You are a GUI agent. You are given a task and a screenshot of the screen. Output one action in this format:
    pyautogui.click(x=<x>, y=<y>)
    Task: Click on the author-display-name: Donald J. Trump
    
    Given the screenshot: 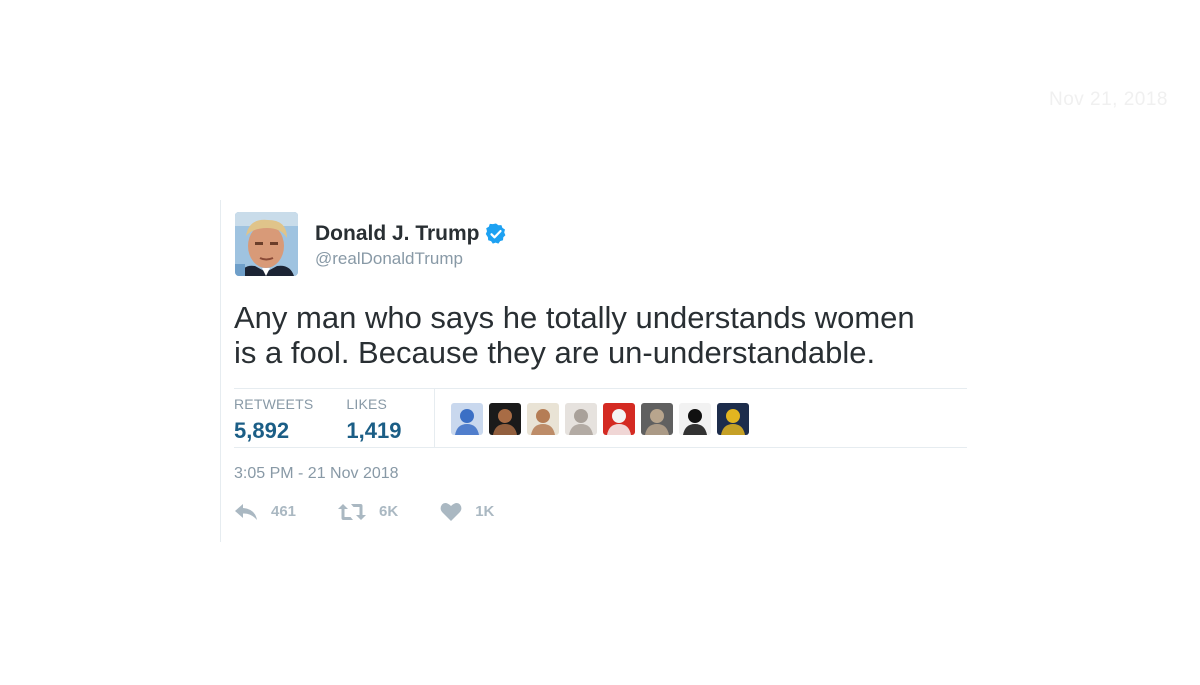 What is the action you would take?
    pyautogui.click(x=397, y=234)
    